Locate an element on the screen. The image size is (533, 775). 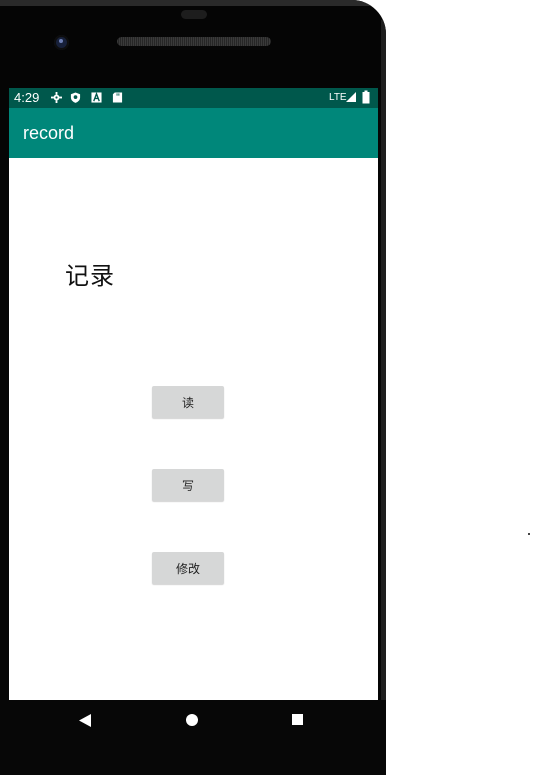
phone-right-edge is located at coordinates (383, 397).